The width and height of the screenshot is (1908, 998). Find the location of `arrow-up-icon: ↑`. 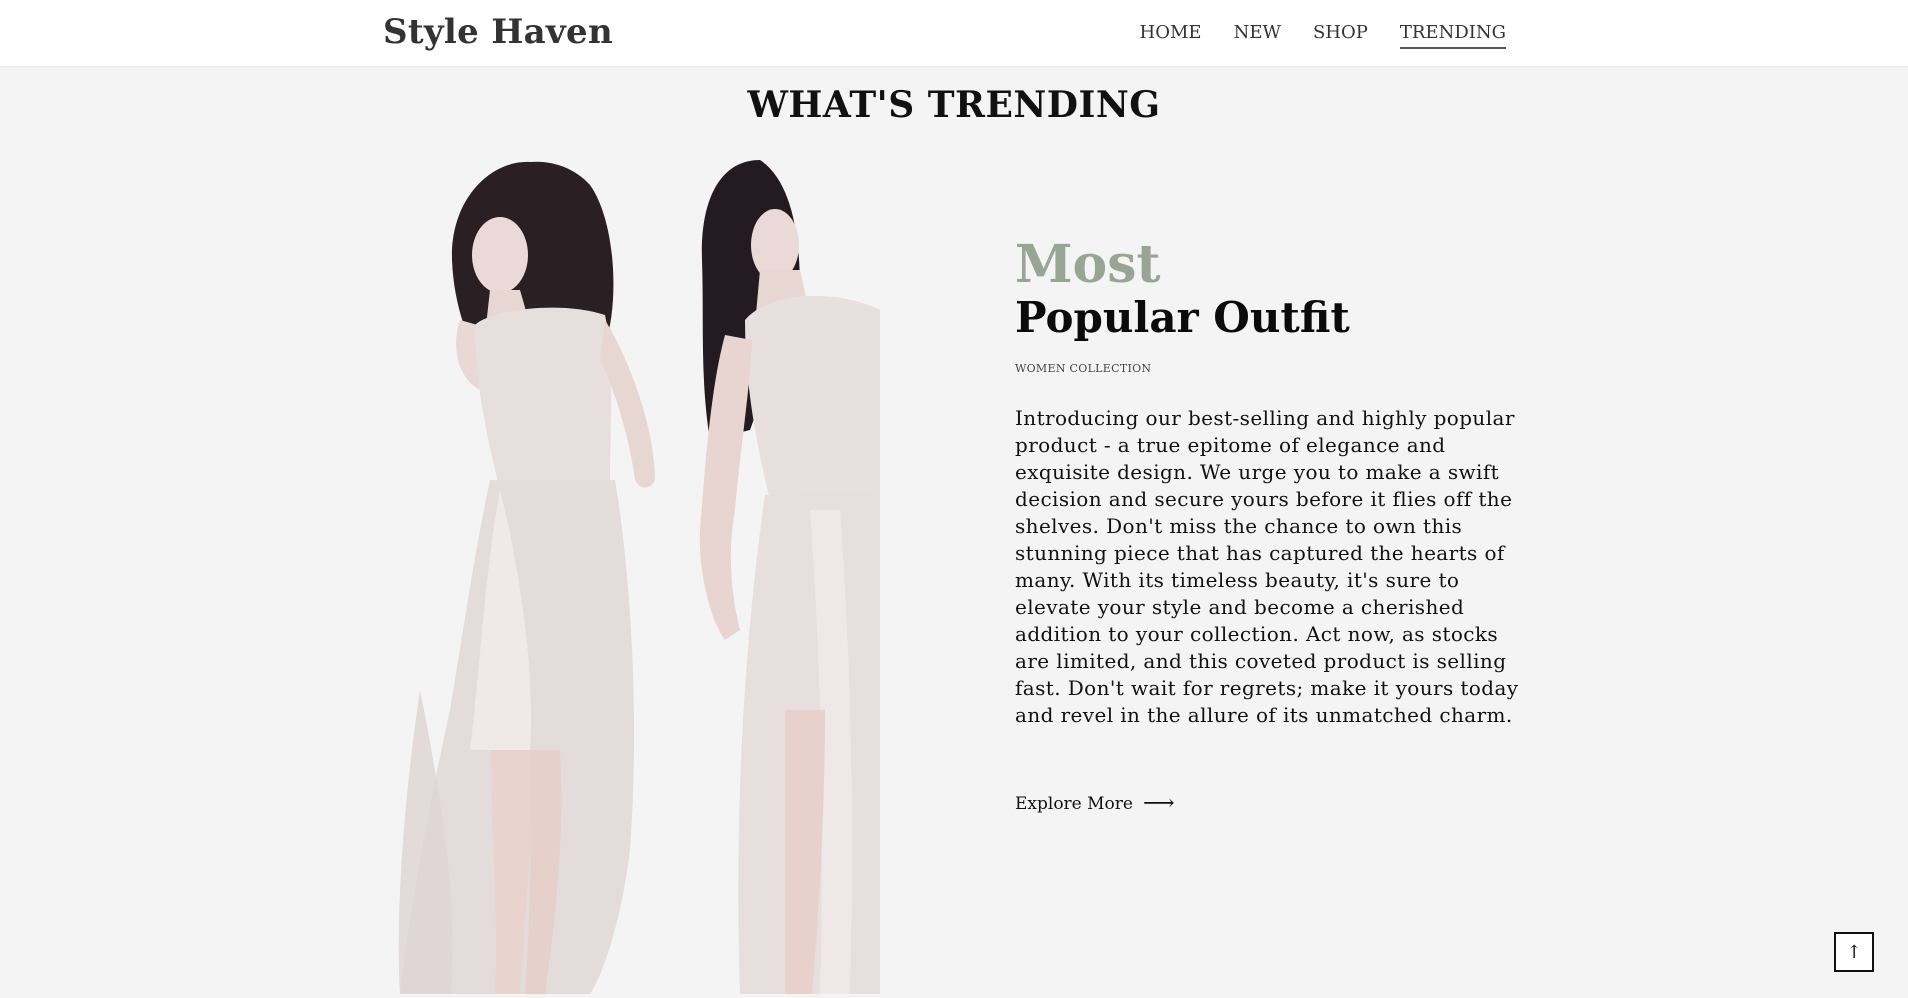

arrow-up-icon: ↑ is located at coordinates (1854, 952).